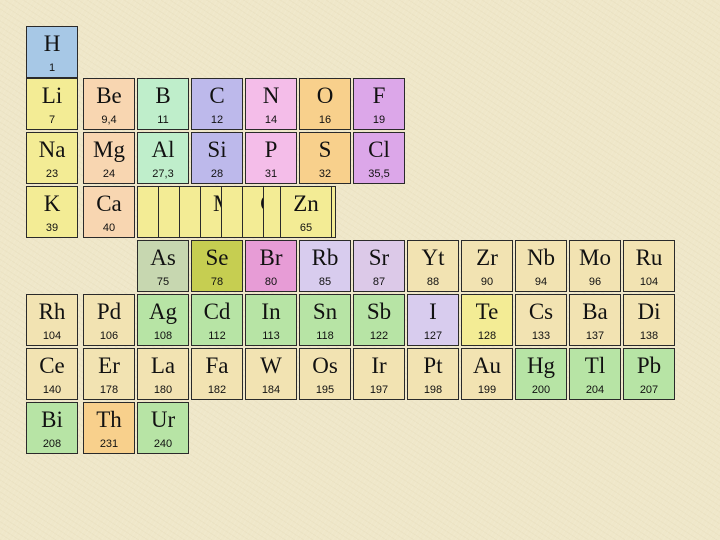 The width and height of the screenshot is (720, 540). Describe the element at coordinates (163, 444) in the screenshot. I see `atomic-weight: 240` at that location.